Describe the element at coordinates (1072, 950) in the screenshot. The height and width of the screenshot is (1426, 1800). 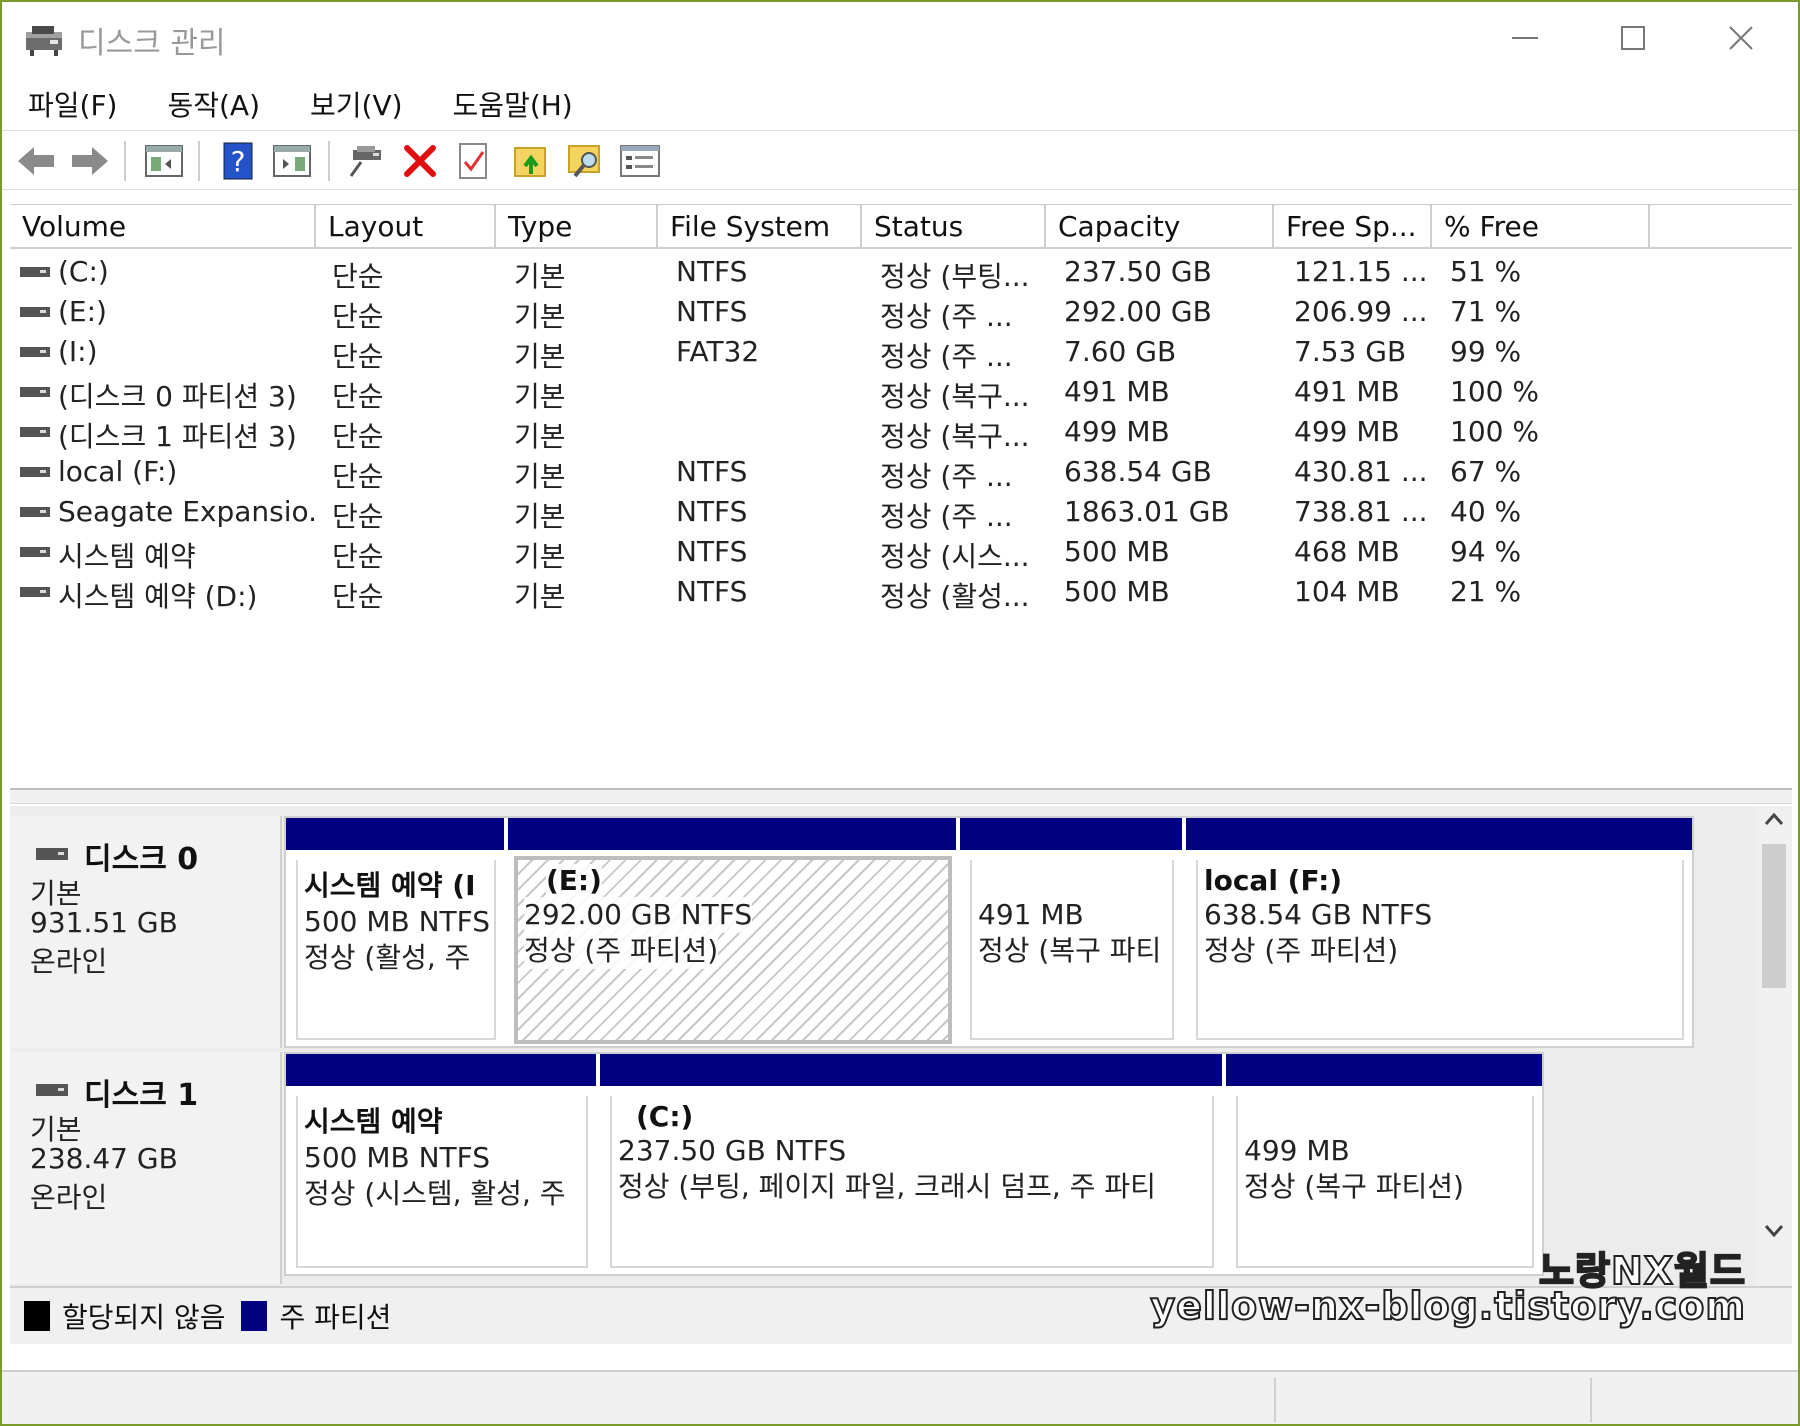
I see `partition-box: 491 MB 정상 (복구 파티` at that location.